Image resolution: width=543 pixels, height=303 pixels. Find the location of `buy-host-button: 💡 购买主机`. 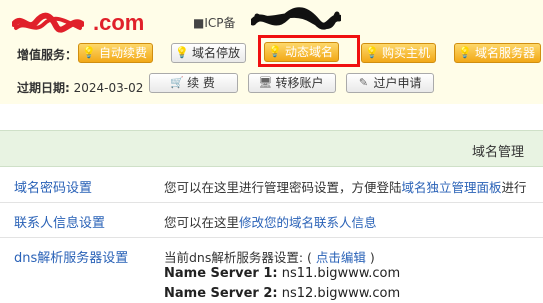

buy-host-button: 💡 购买主机 is located at coordinates (399, 53).